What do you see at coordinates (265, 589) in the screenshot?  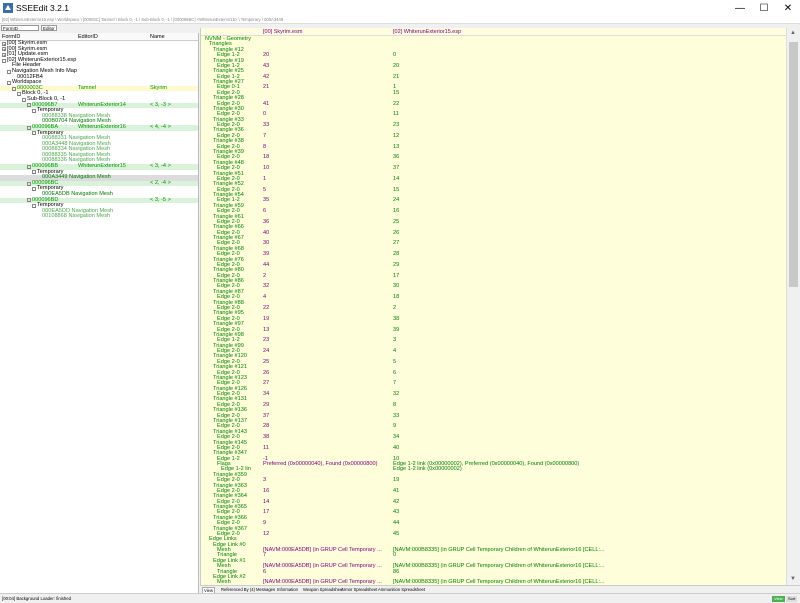 I see `tab-messages: Messages` at bounding box center [265, 589].